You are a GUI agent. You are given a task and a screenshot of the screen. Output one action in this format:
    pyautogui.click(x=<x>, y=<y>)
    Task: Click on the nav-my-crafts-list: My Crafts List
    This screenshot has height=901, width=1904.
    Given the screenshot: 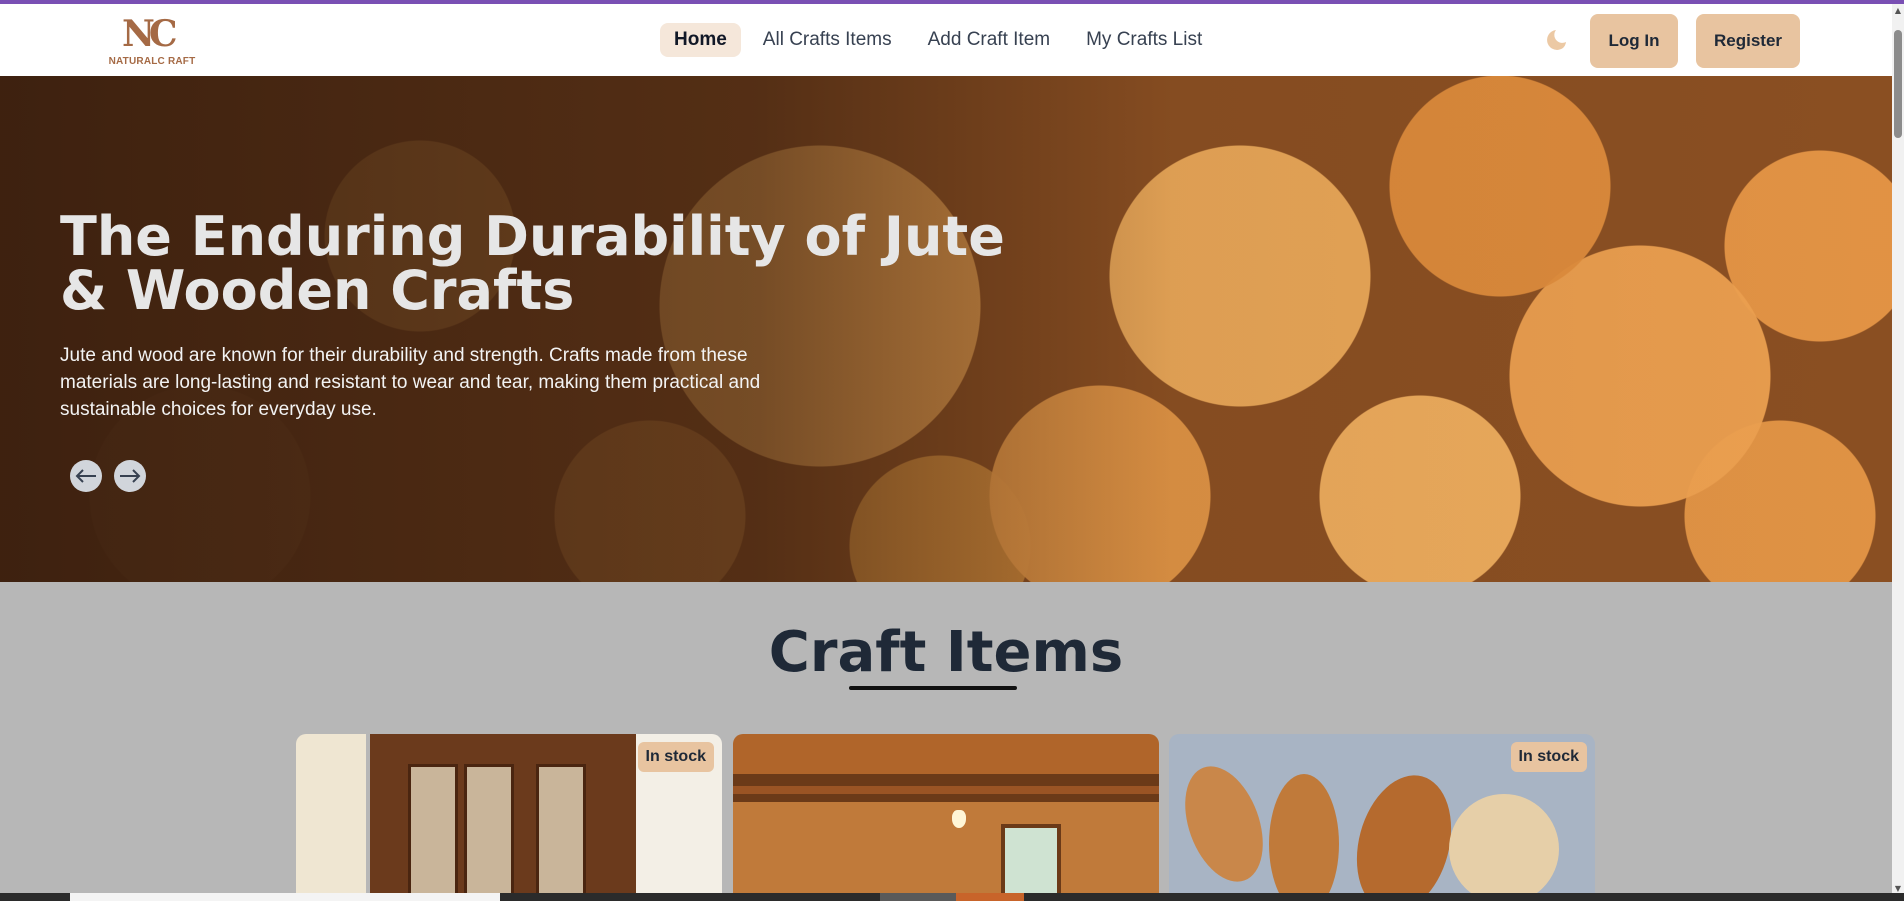 What is the action you would take?
    pyautogui.click(x=1144, y=40)
    